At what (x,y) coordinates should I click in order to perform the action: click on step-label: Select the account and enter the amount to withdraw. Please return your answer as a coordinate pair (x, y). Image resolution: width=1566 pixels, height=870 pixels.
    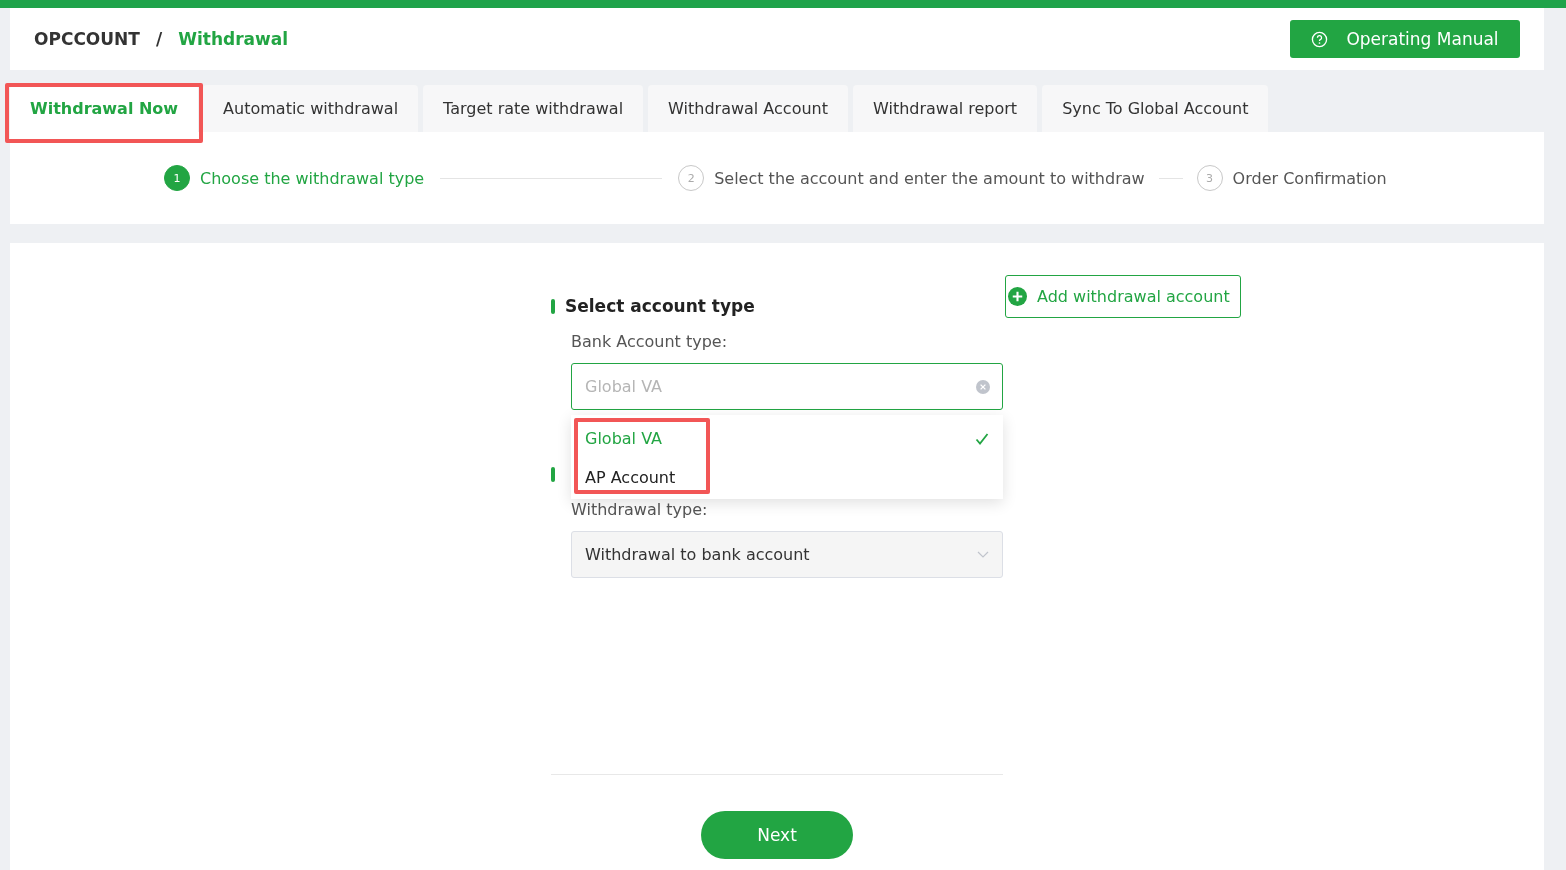
    Looking at the image, I should click on (929, 178).